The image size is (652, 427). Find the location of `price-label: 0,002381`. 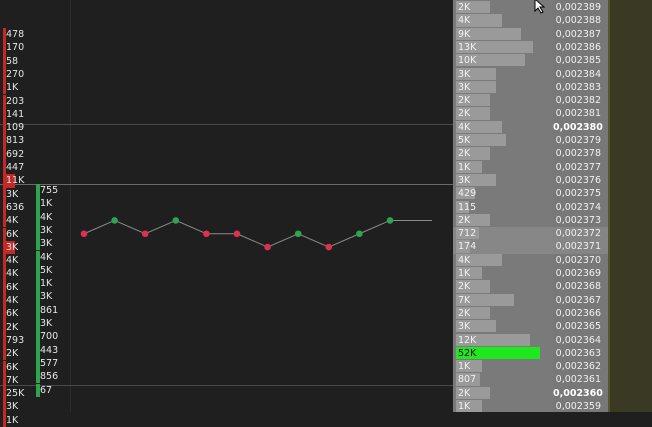

price-label: 0,002381 is located at coordinates (577, 113).